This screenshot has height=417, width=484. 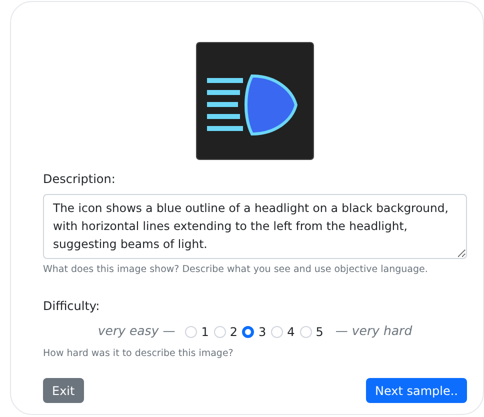 What do you see at coordinates (236, 270) in the screenshot?
I see `help-text: What does this image show? Describe what you see and use objective language.` at bounding box center [236, 270].